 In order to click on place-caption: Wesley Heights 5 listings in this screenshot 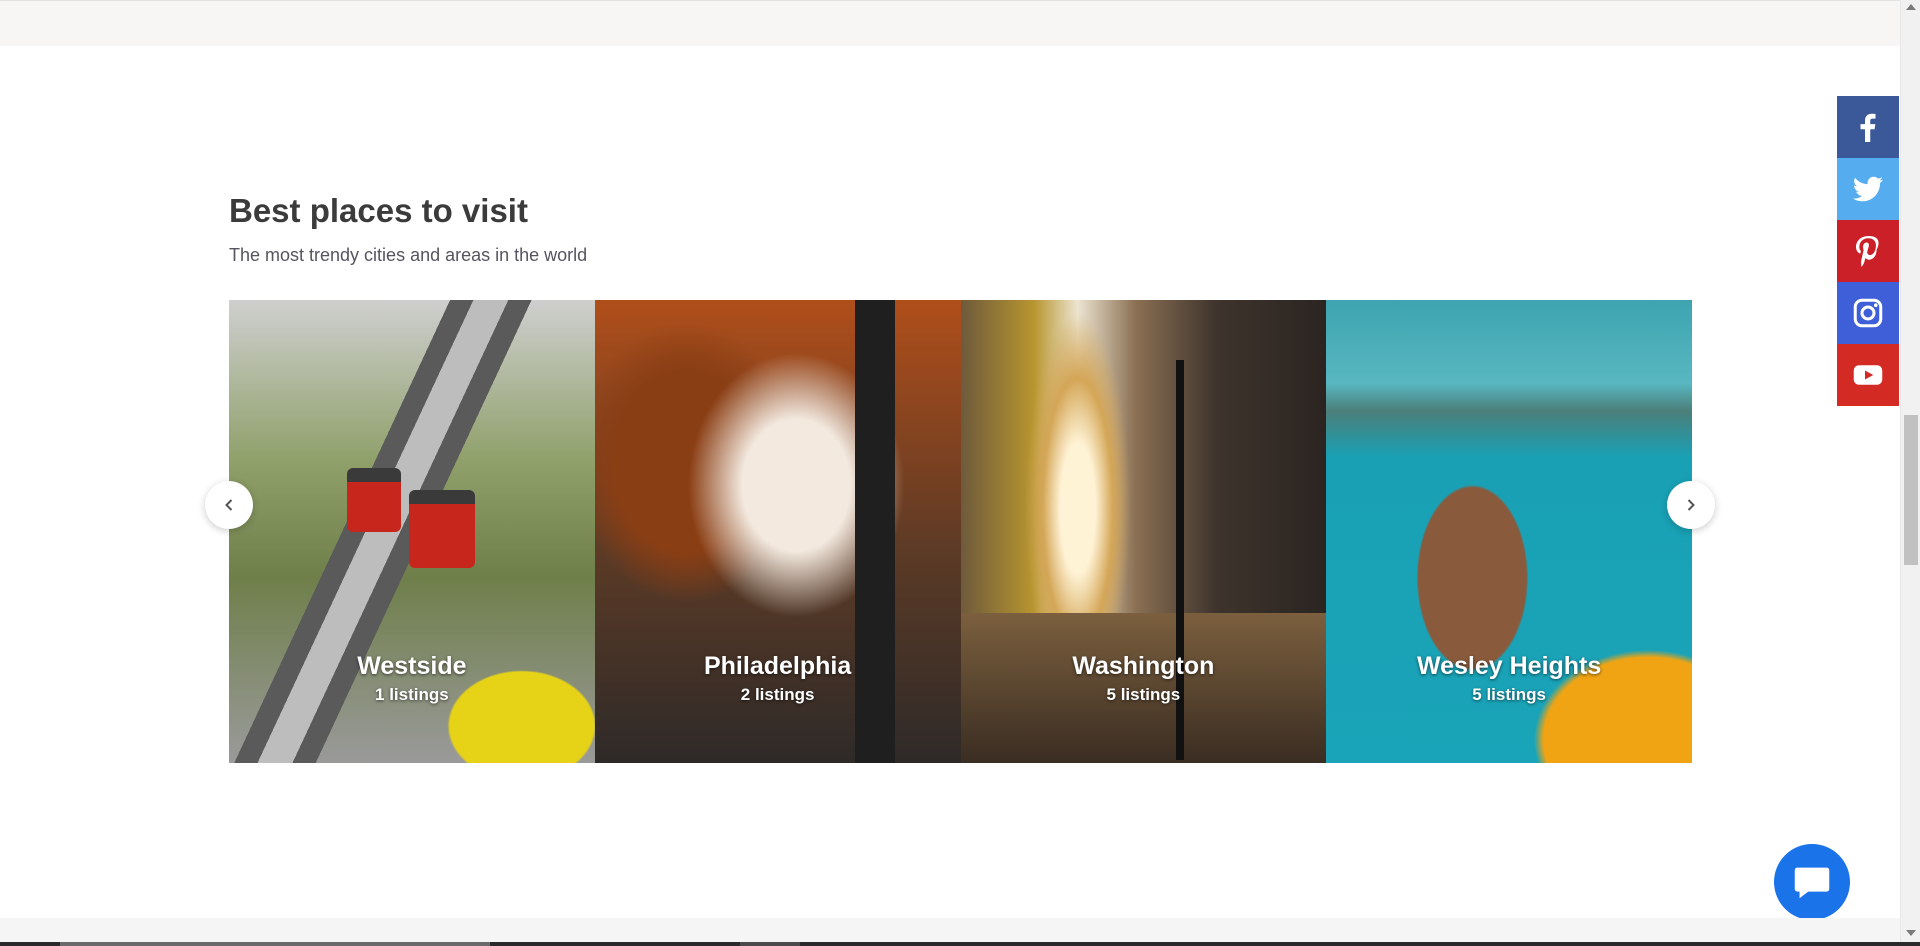, I will do `click(1509, 678)`.